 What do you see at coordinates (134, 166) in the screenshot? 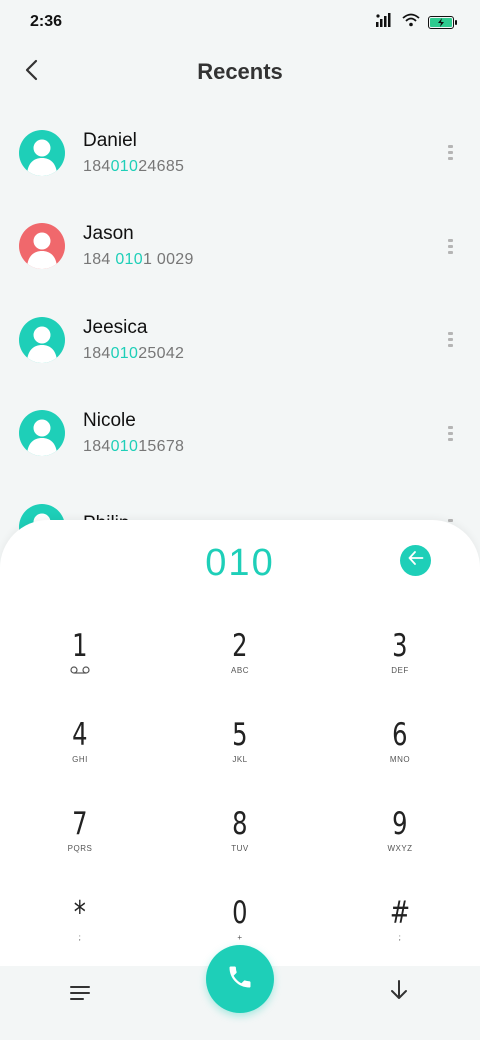
I see `contact-number: 18401024685` at bounding box center [134, 166].